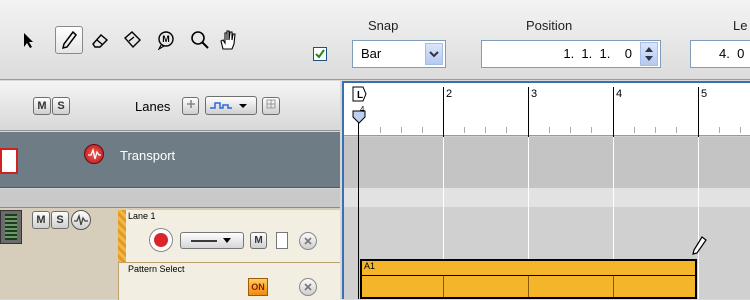 The image size is (750, 300). I want to click on solo-all-button: S, so click(61, 106).